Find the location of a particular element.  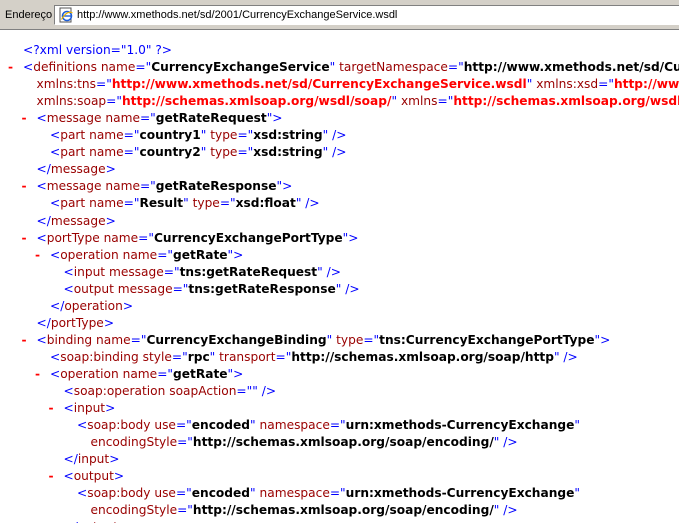

xml-token: CurrencyExchangePortType is located at coordinates (248, 237).